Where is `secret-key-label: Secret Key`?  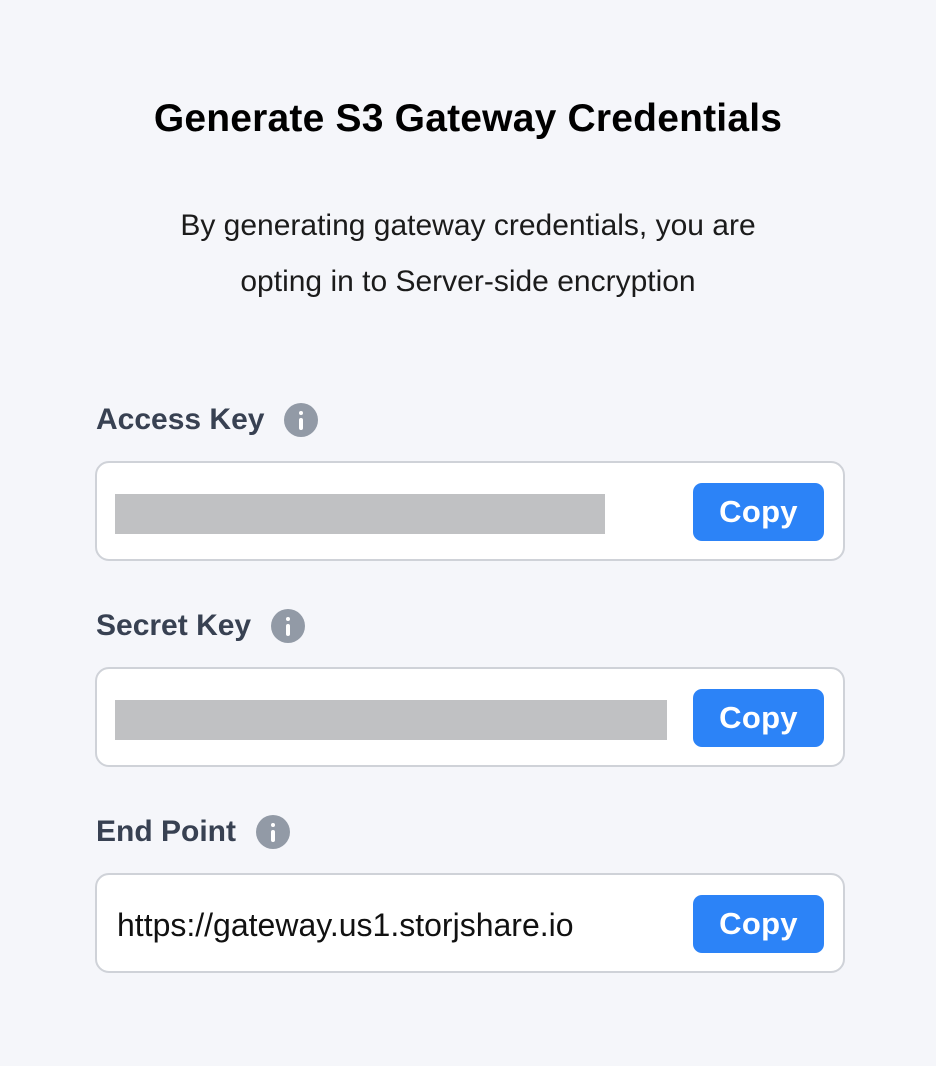 secret-key-label: Secret Key is located at coordinates (174, 625).